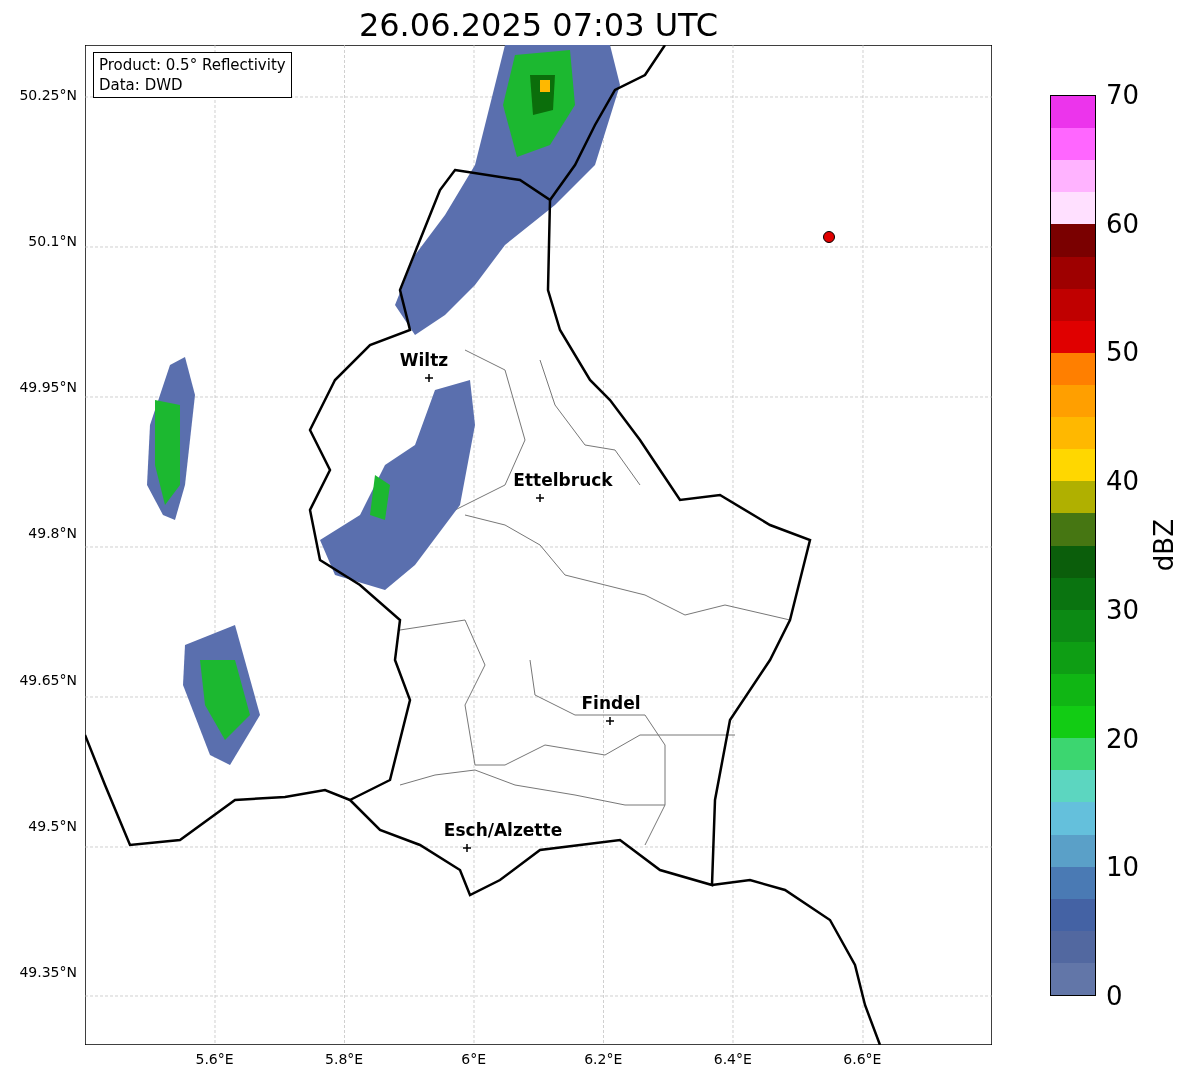 The image size is (1184, 1081). What do you see at coordinates (603, 1059) in the screenshot?
I see `longitude-label: 6.2°E` at bounding box center [603, 1059].